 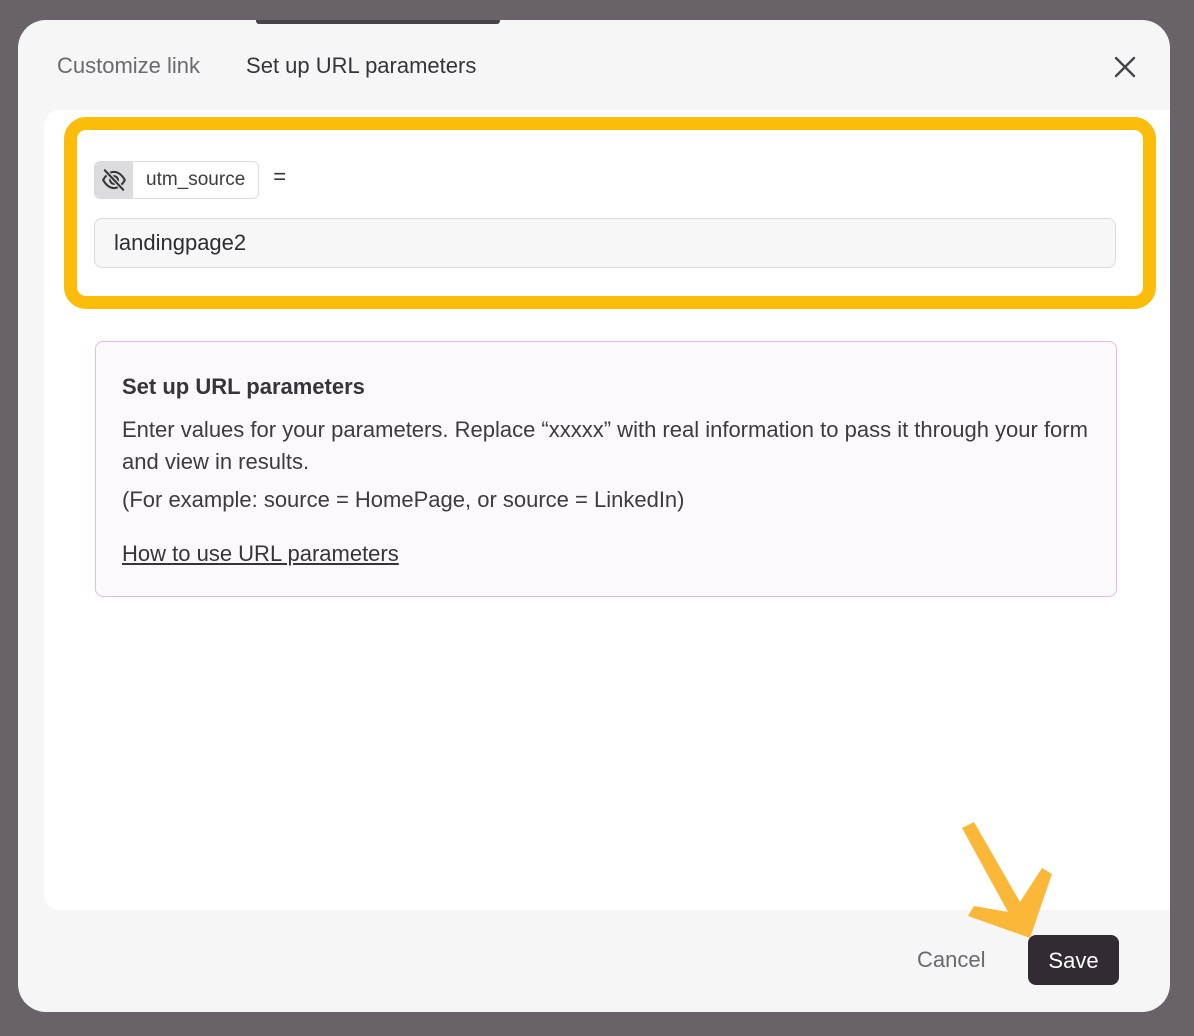 I want to click on parameter-value-input, so click(x=605, y=243).